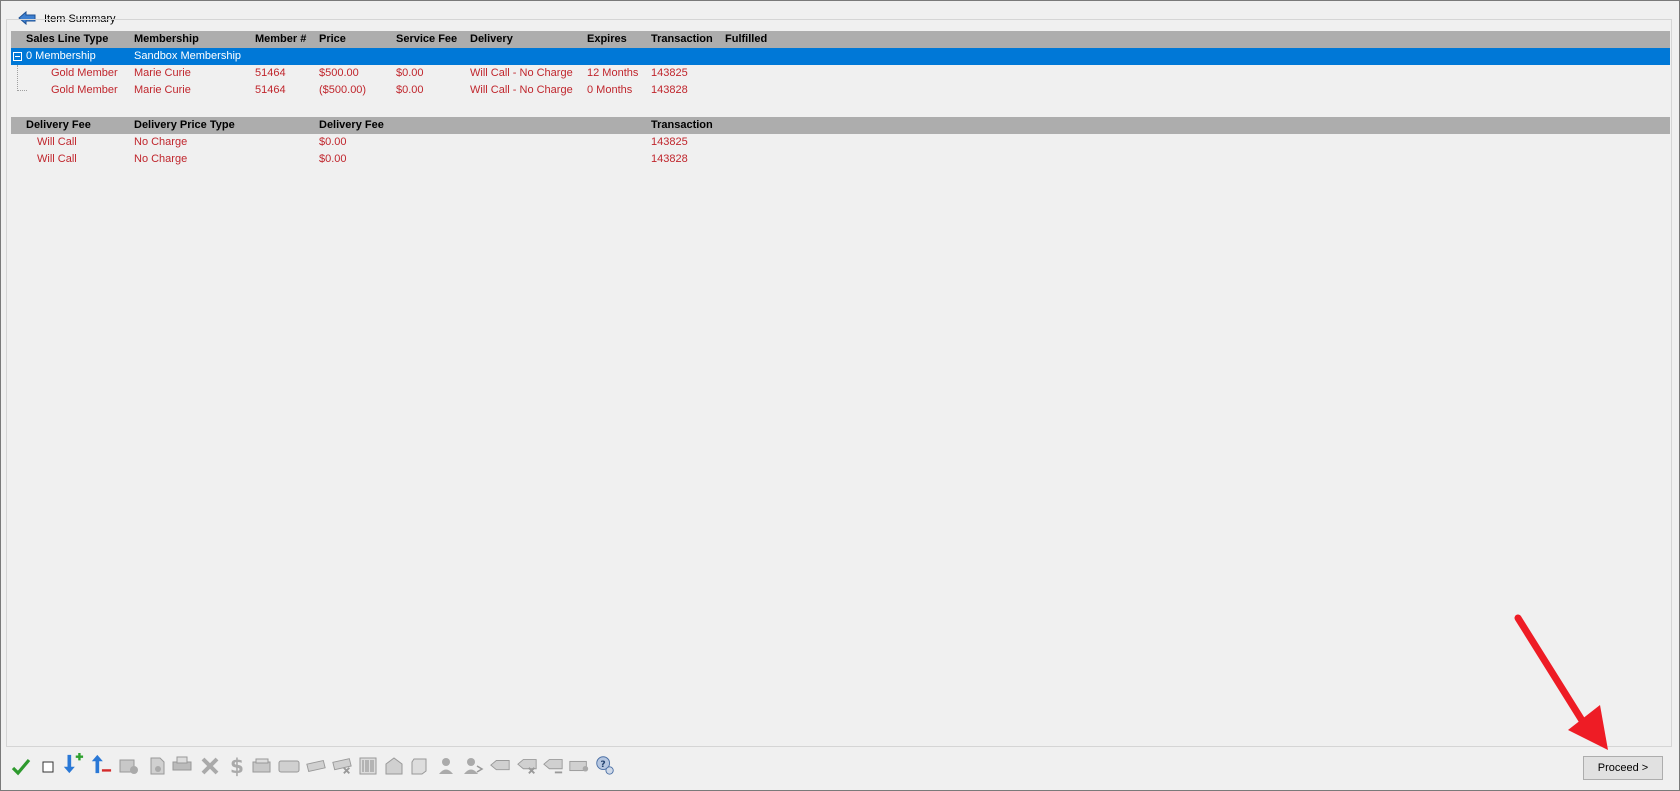  Describe the element at coordinates (262, 766) in the screenshot. I see `gift-icon` at that location.